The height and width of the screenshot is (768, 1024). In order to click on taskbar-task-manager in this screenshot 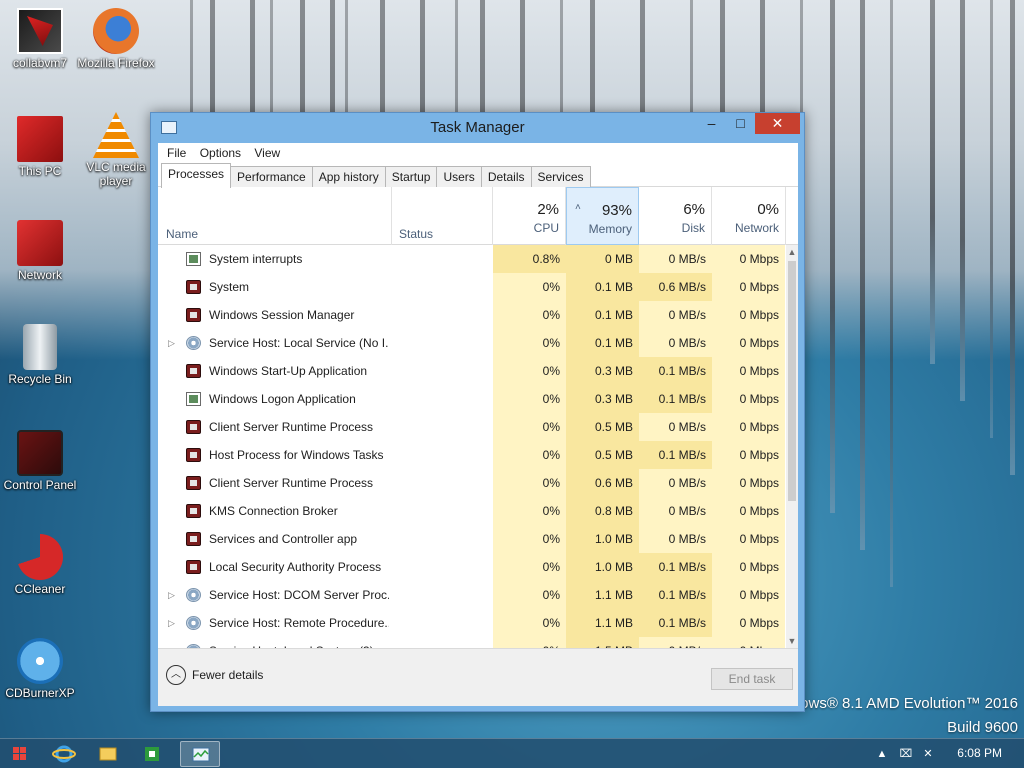, I will do `click(200, 754)`.